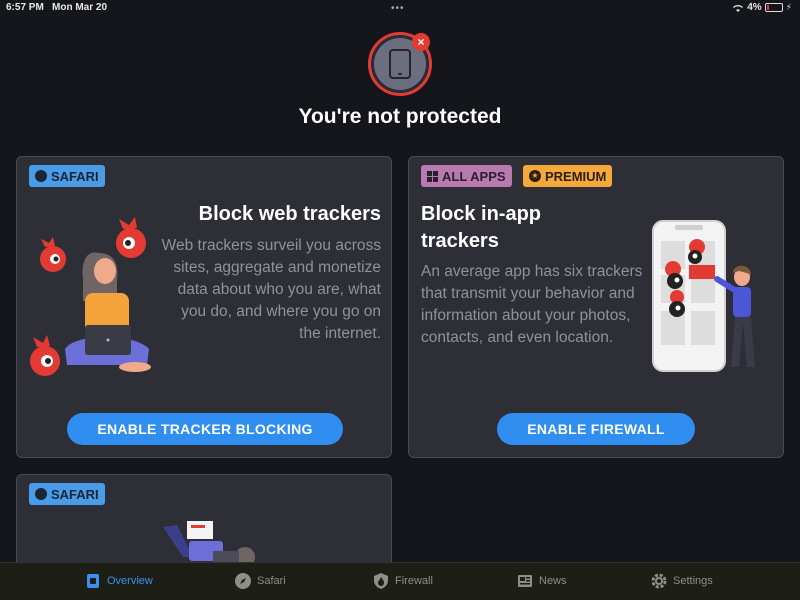 This screenshot has width=800, height=600. I want to click on charging-icon: ⚡, so click(788, 7).